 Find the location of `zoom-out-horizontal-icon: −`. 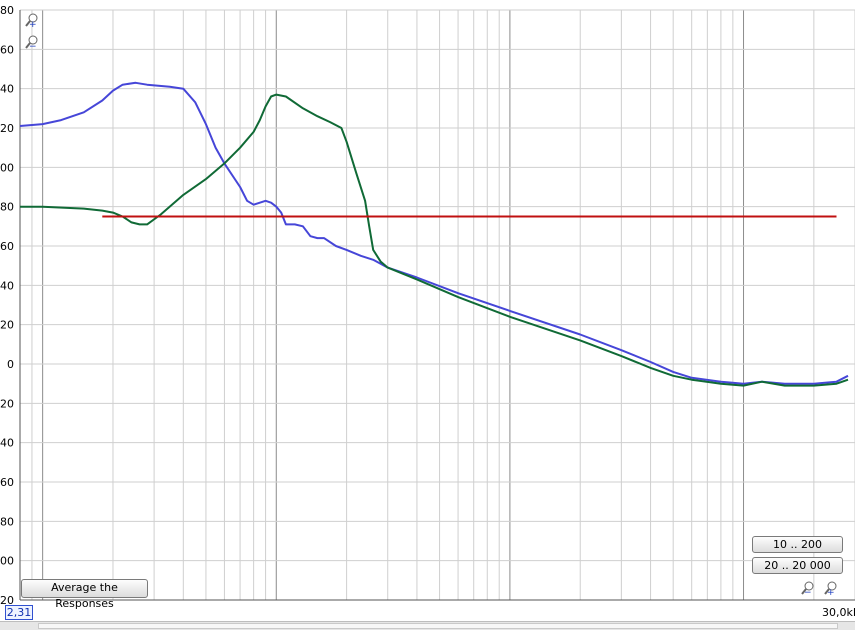

zoom-out-horizontal-icon: − is located at coordinates (808, 589).